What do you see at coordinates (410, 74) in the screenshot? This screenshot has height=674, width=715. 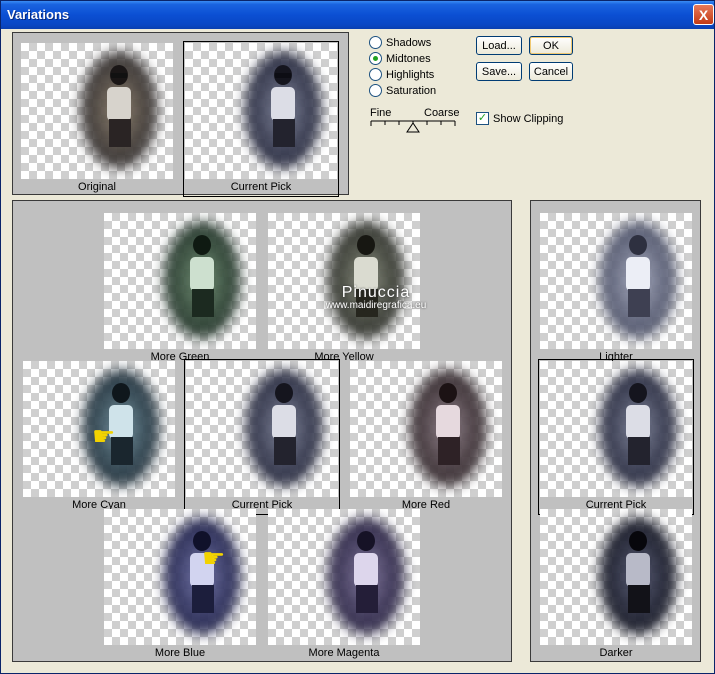 I see `radio-label: Highlights` at bounding box center [410, 74].